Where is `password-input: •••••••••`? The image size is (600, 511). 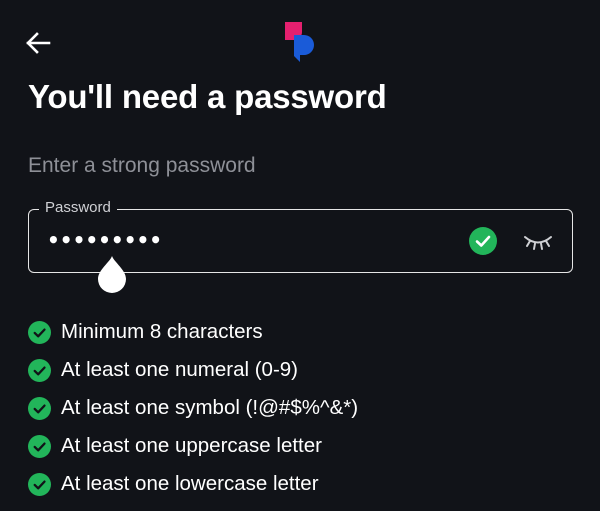 password-input: ••••••••• is located at coordinates (247, 240).